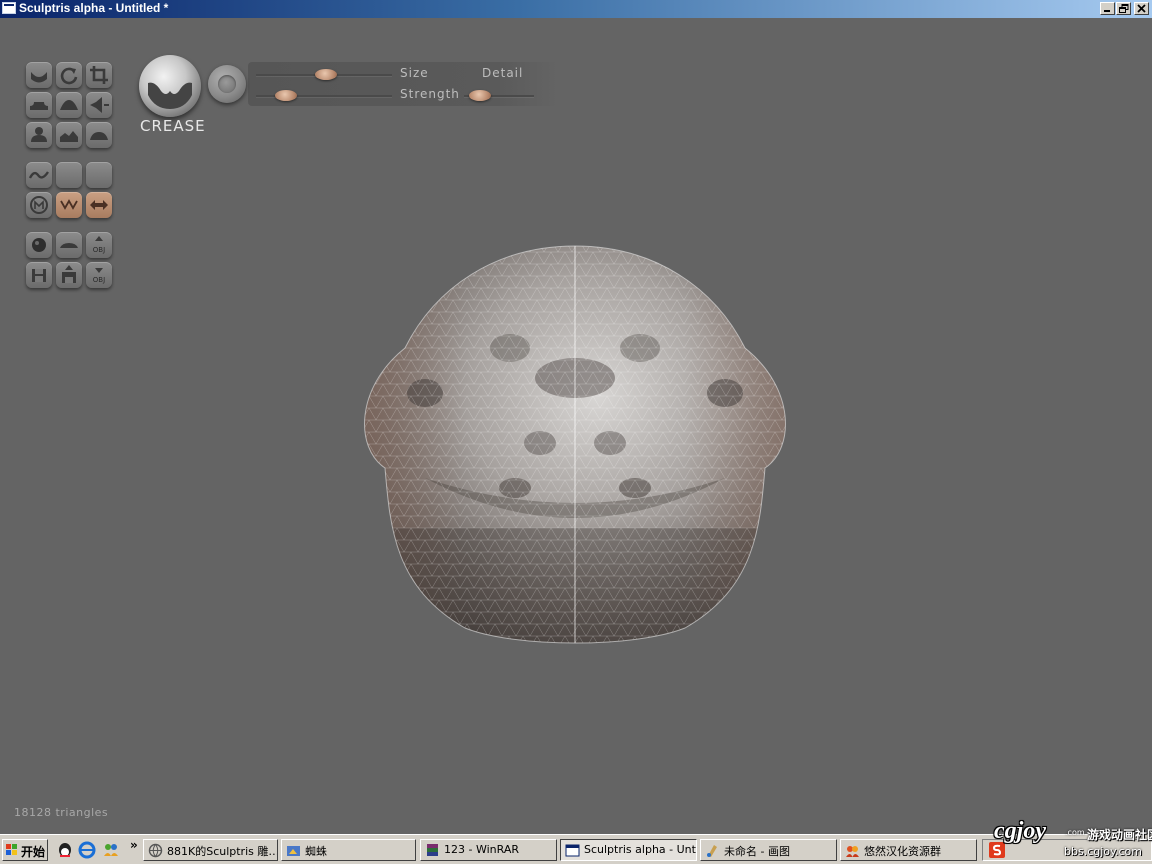 This screenshot has width=1152, height=864. I want to click on close-button, so click(1141, 8).